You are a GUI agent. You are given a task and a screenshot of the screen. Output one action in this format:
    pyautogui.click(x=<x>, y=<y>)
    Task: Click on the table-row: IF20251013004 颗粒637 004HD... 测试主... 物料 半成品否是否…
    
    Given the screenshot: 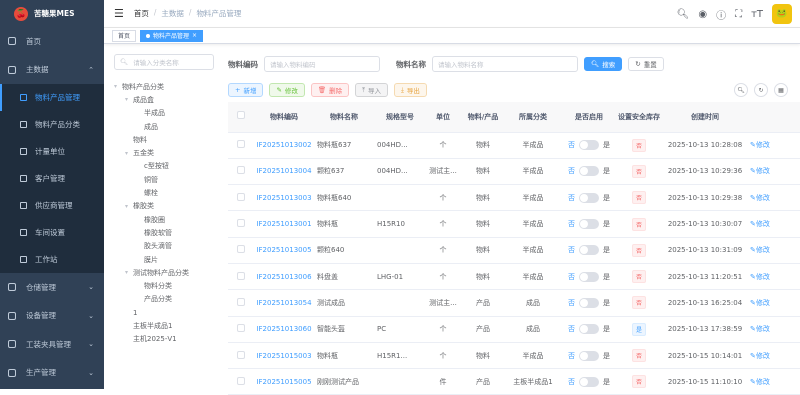 What is the action you would take?
    pyautogui.click(x=514, y=172)
    